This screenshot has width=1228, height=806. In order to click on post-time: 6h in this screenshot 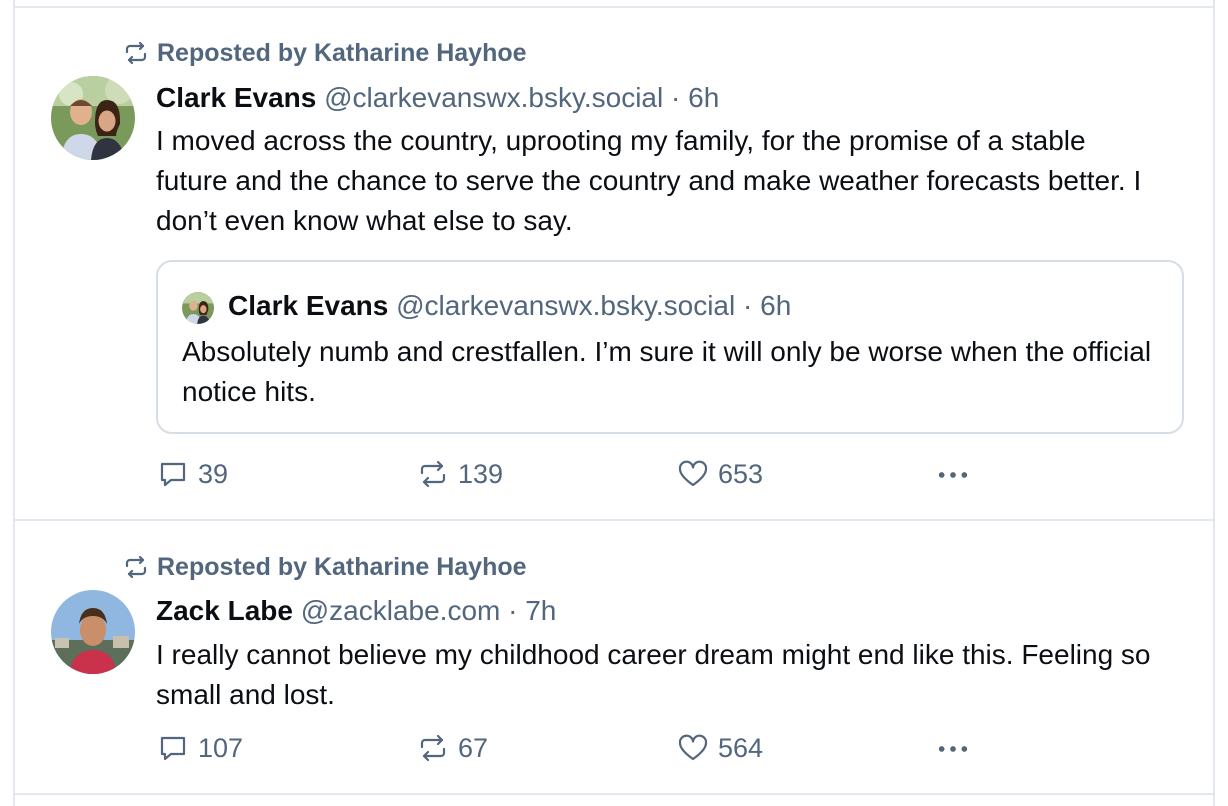, I will do `click(703, 97)`.